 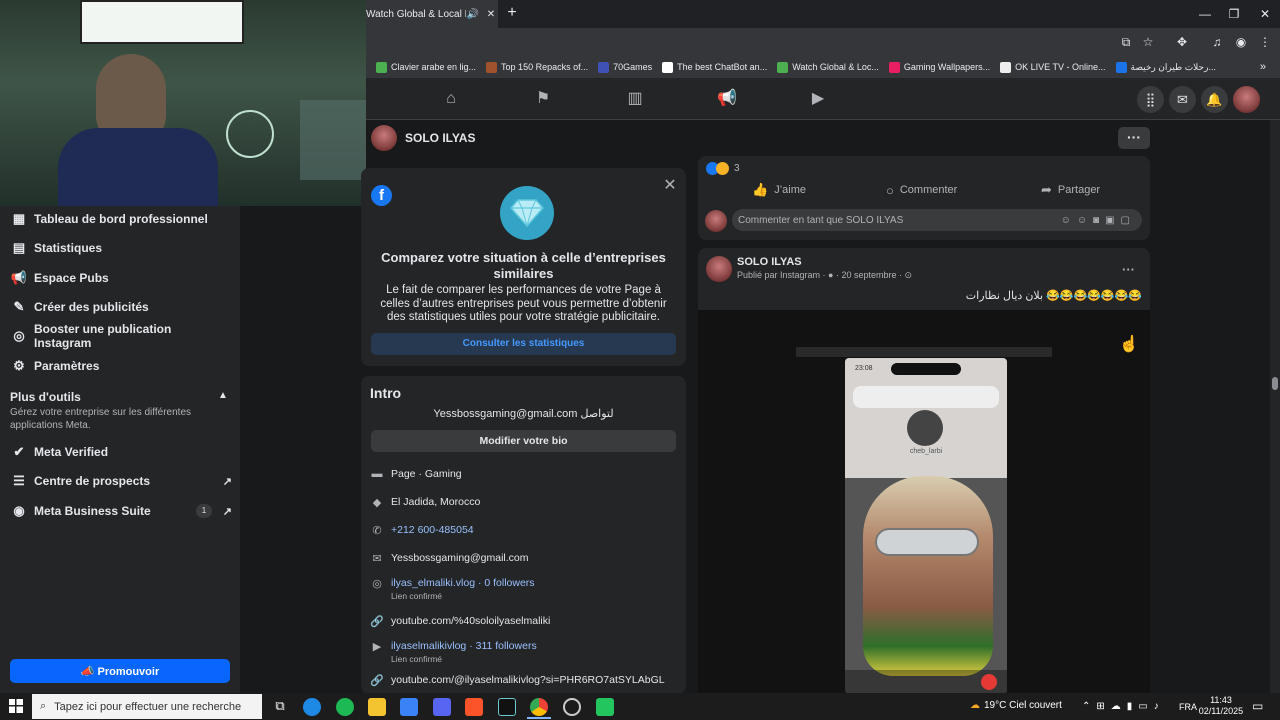 What do you see at coordinates (71, 278) in the screenshot?
I see `sidebar-item-label: Espace Pubs` at bounding box center [71, 278].